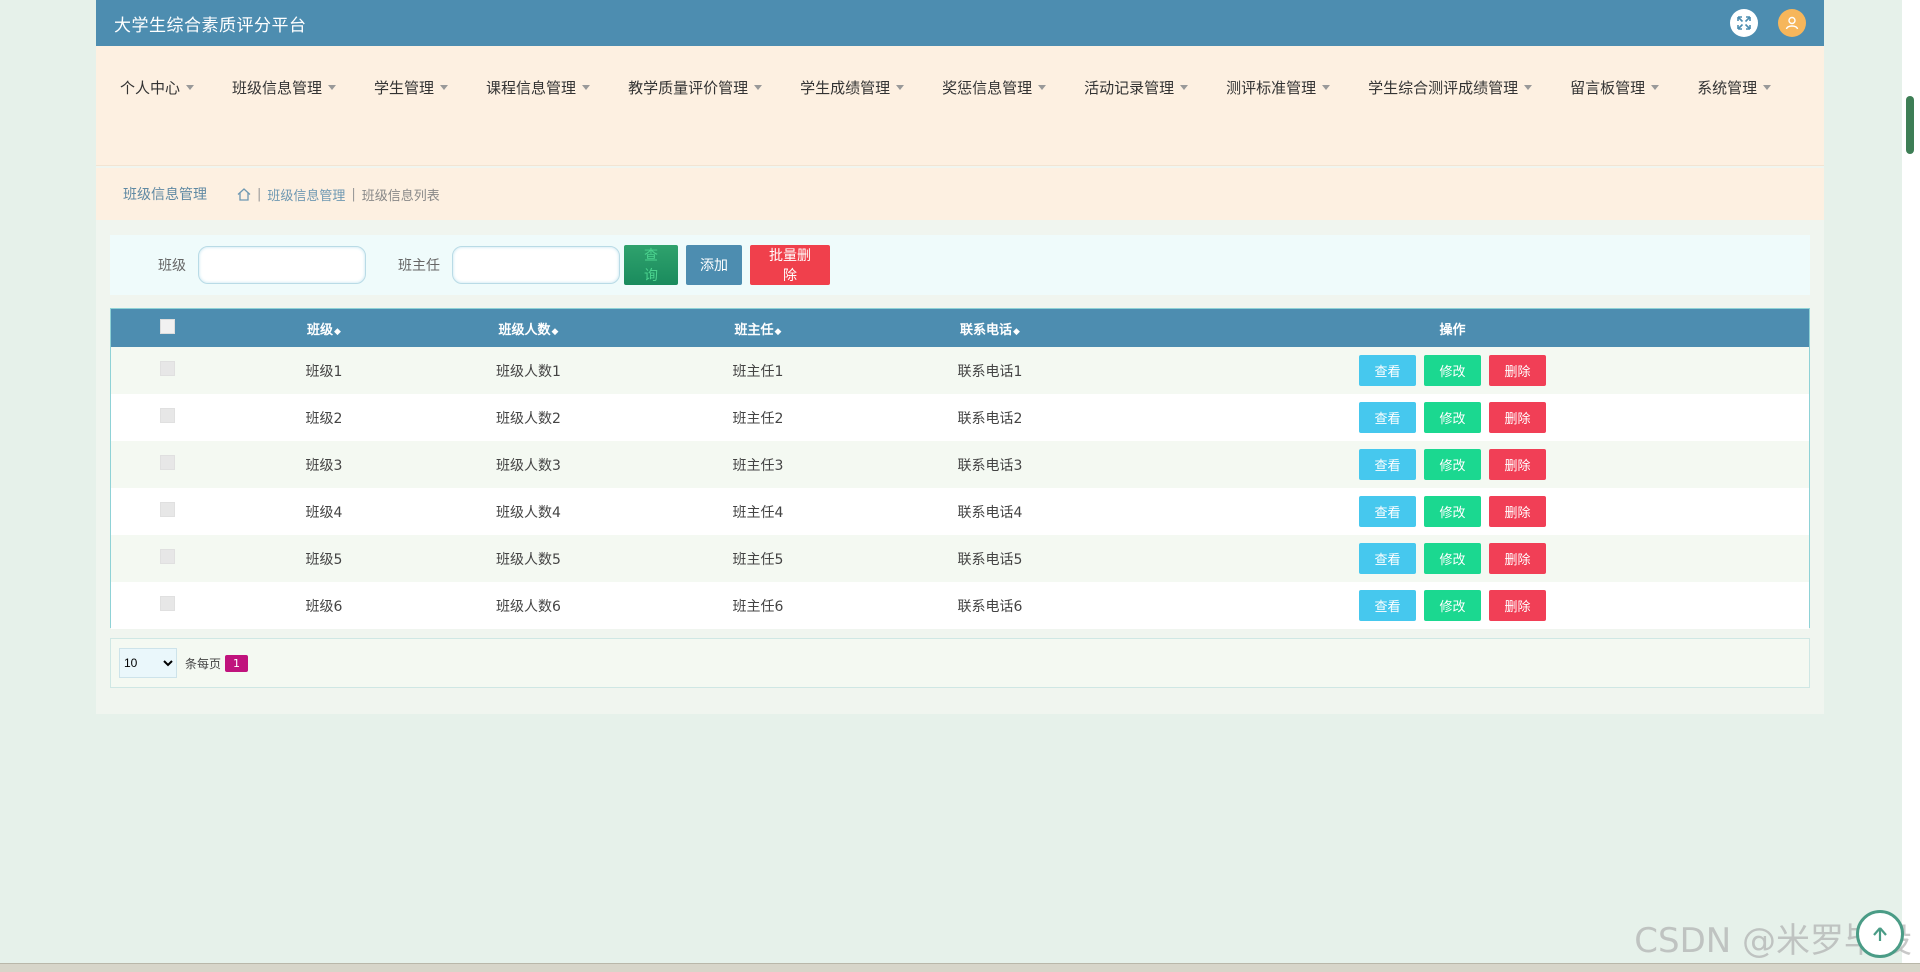  I want to click on cell-count: 班级人数3, so click(528, 465).